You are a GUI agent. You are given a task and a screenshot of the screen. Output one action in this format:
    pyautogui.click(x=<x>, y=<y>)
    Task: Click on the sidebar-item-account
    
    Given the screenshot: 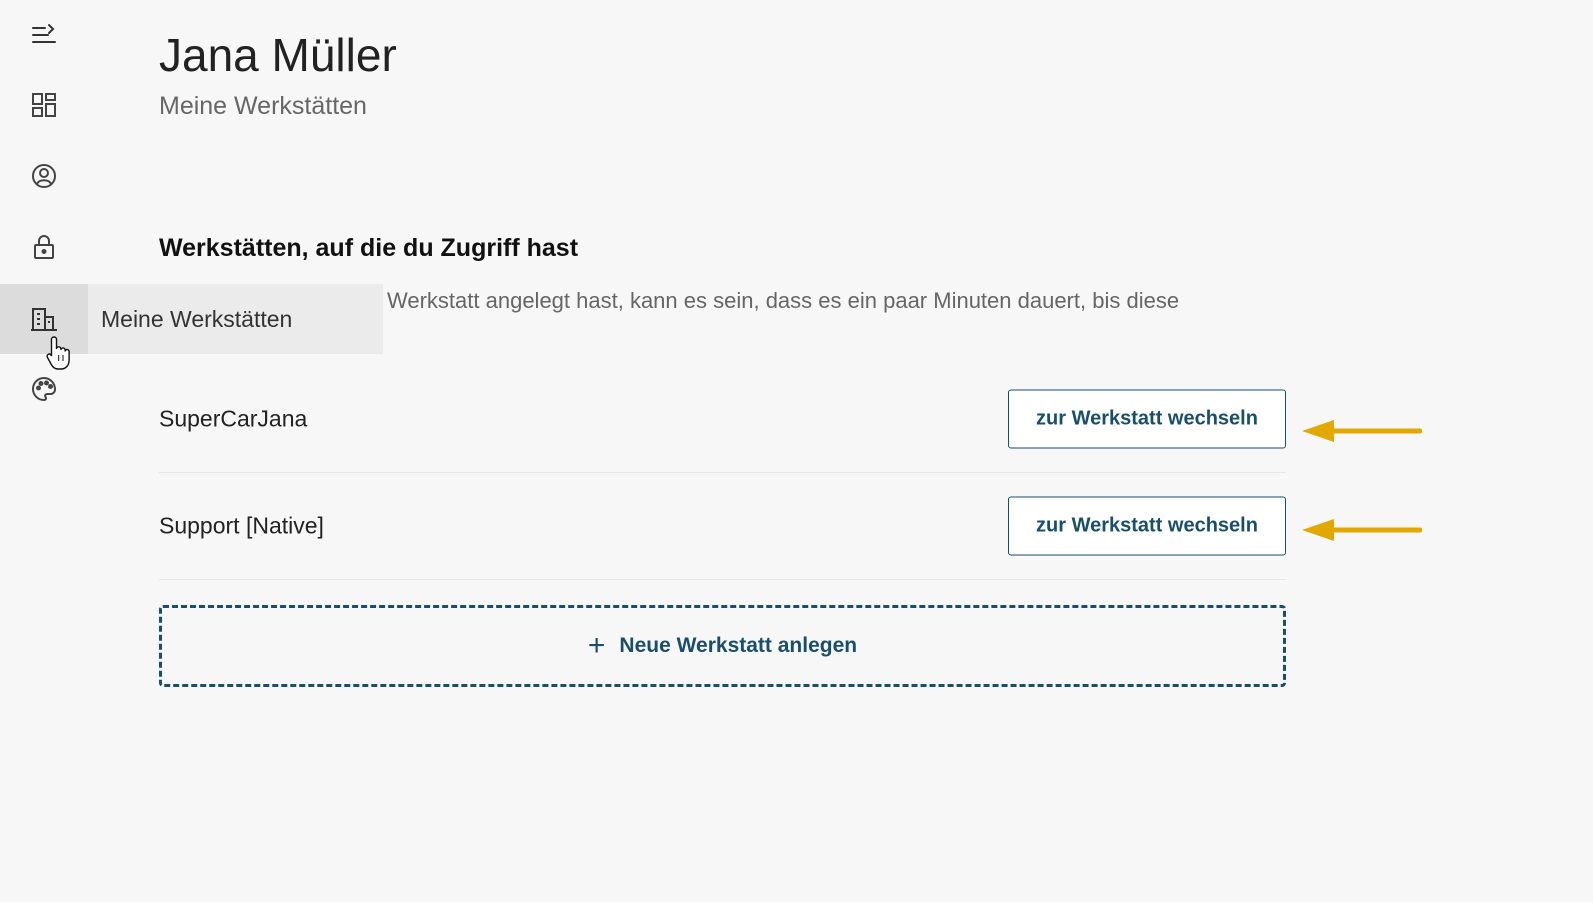 What is the action you would take?
    pyautogui.click(x=44, y=176)
    